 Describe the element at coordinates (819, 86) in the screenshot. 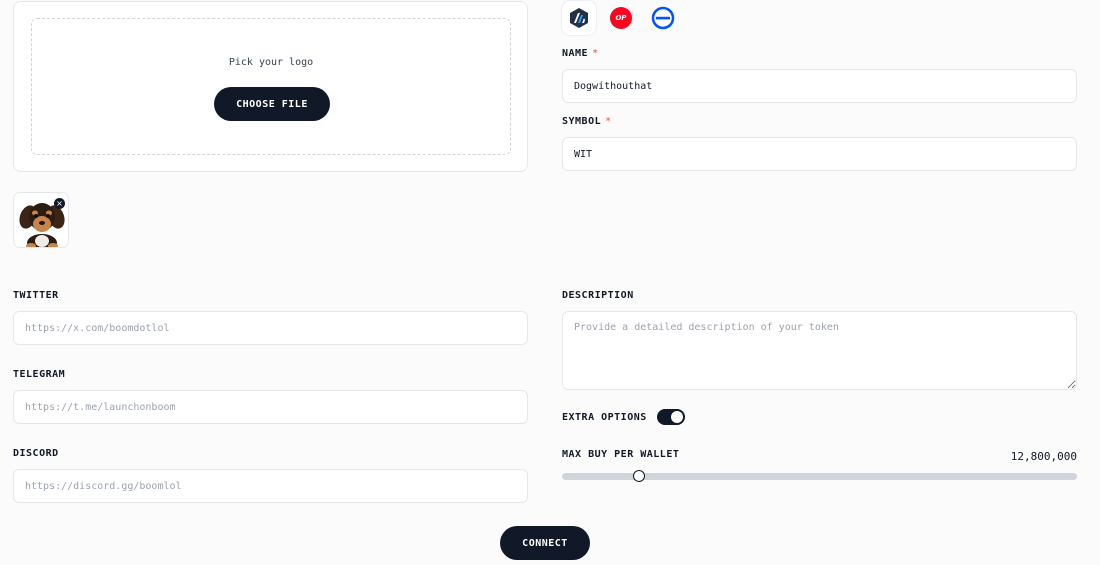

I see `name-input` at that location.